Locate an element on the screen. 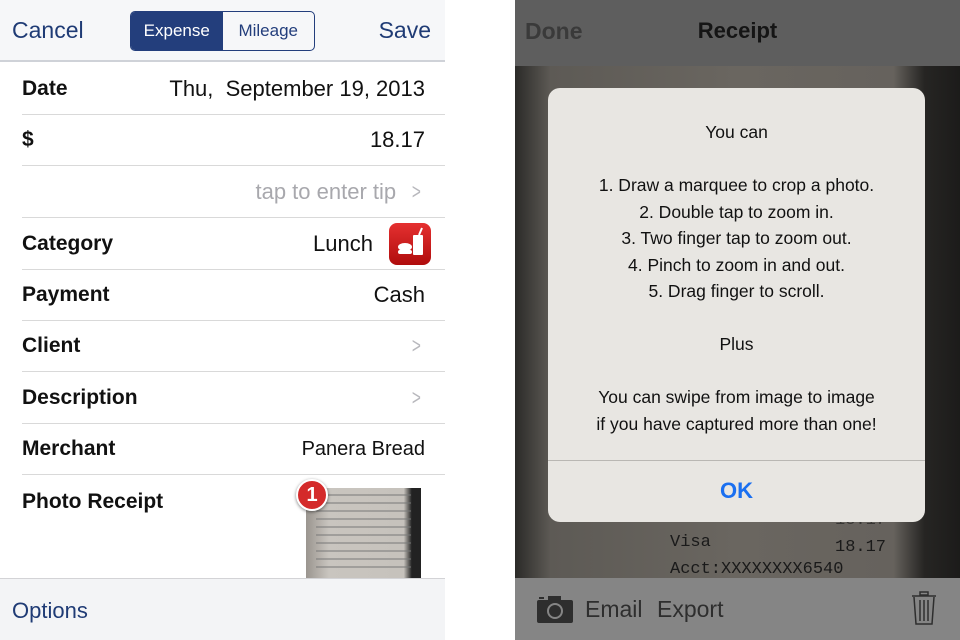 This screenshot has height=640, width=960. nav-bar: Receipt Done is located at coordinates (737, 33).